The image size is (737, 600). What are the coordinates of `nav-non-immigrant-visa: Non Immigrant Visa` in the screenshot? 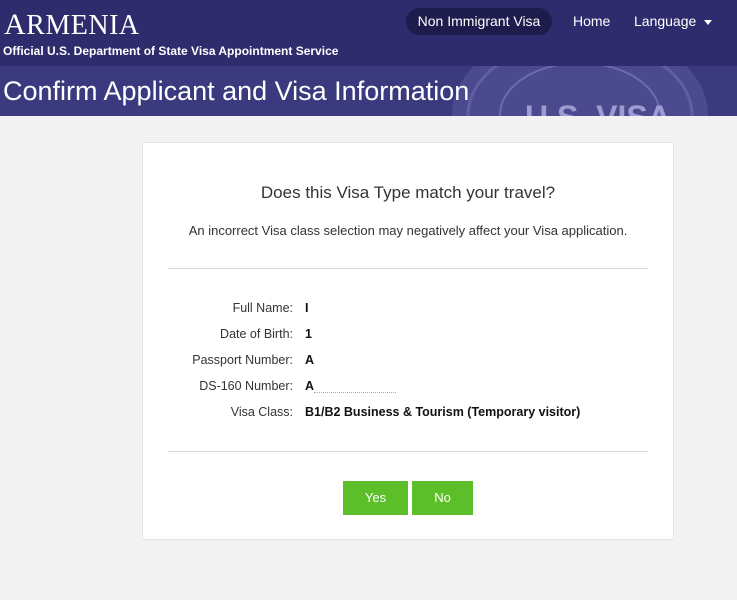 It's located at (479, 21).